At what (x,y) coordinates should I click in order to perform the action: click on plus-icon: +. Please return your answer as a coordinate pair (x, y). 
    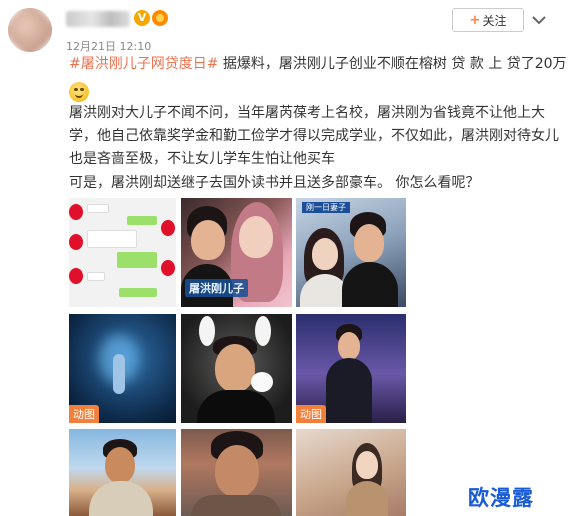
    Looking at the image, I should click on (475, 20).